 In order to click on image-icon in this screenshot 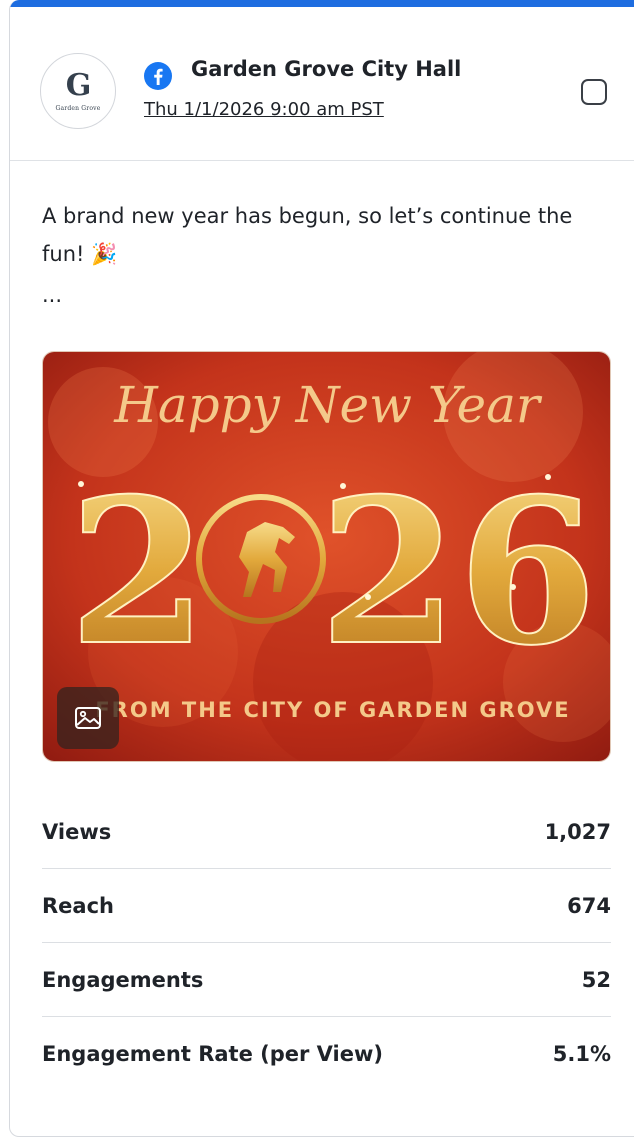, I will do `click(88, 718)`.